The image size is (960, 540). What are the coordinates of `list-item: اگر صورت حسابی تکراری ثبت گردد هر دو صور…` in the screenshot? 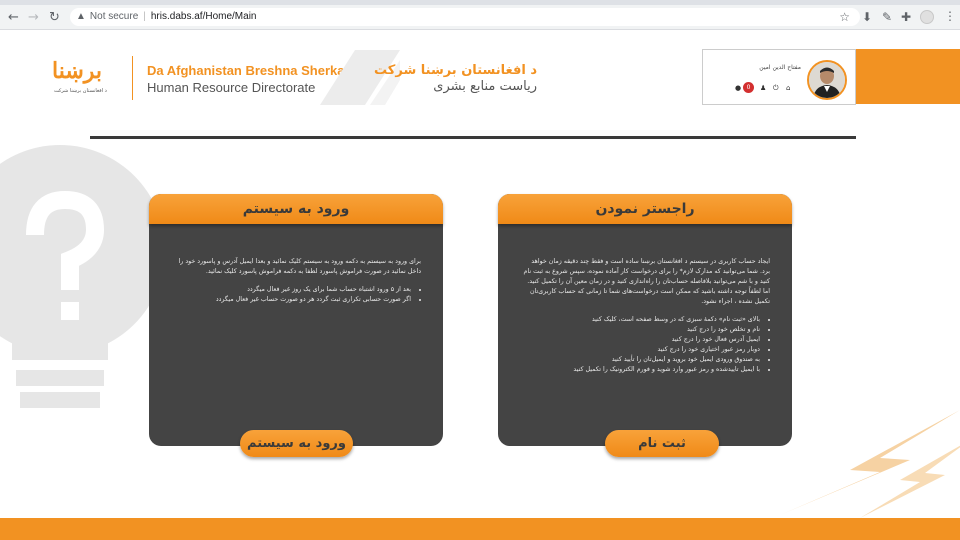 It's located at (291, 300).